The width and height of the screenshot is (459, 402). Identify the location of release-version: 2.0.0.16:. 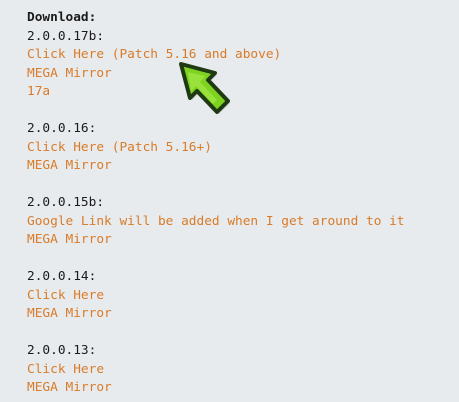
(62, 128).